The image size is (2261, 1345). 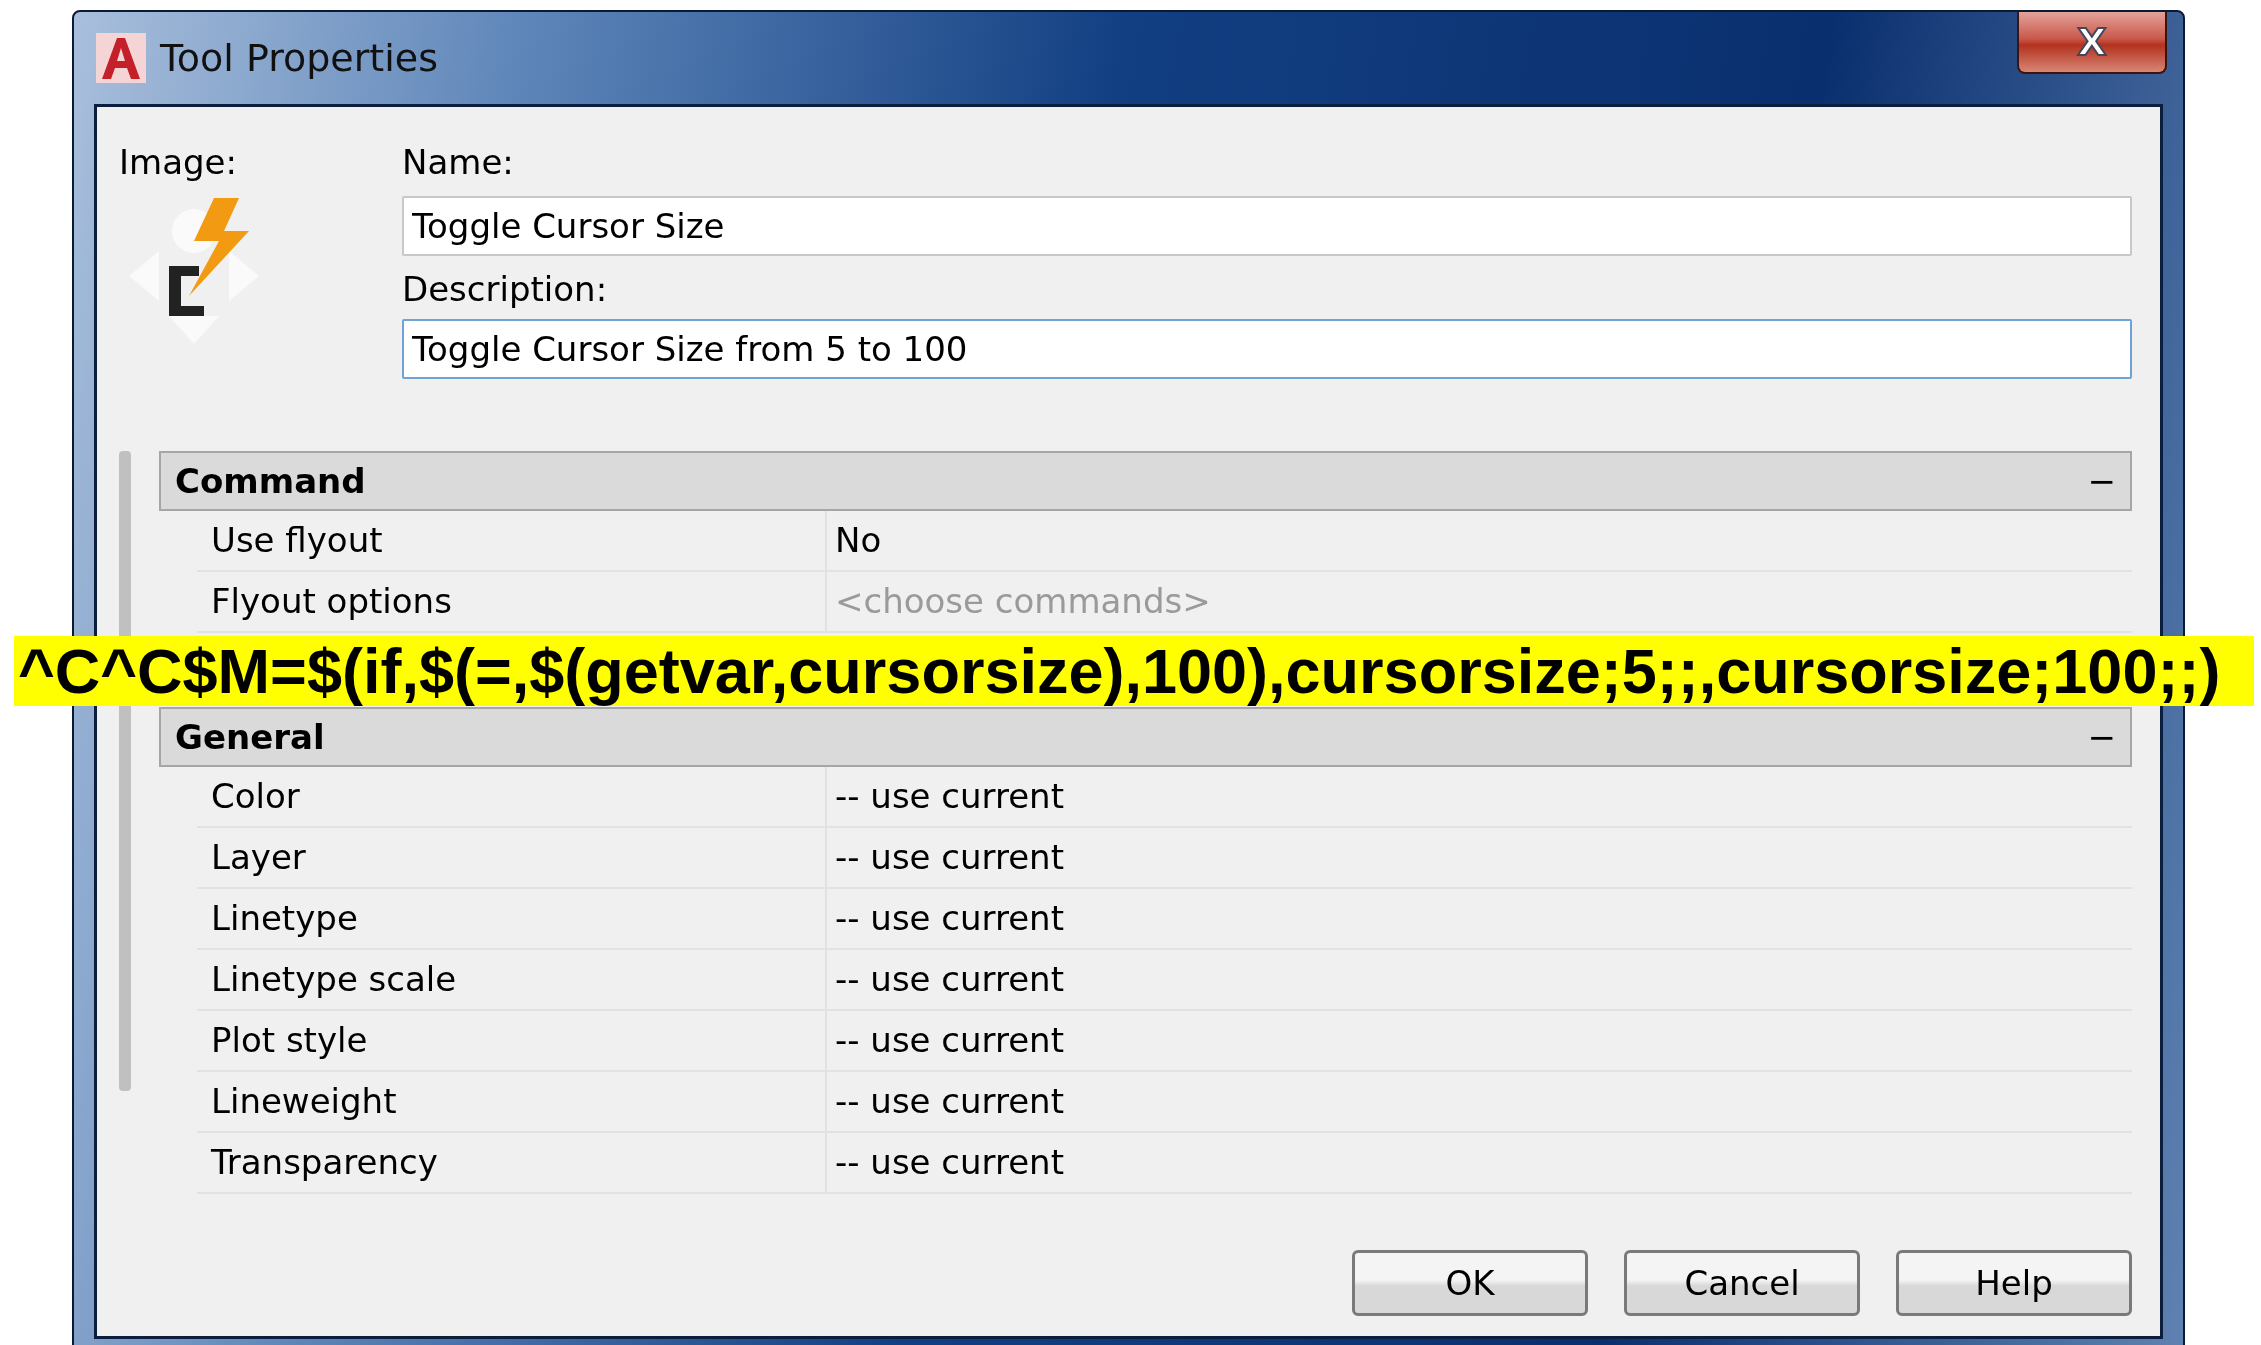 I want to click on property-name: Use flyout, so click(x=512, y=540).